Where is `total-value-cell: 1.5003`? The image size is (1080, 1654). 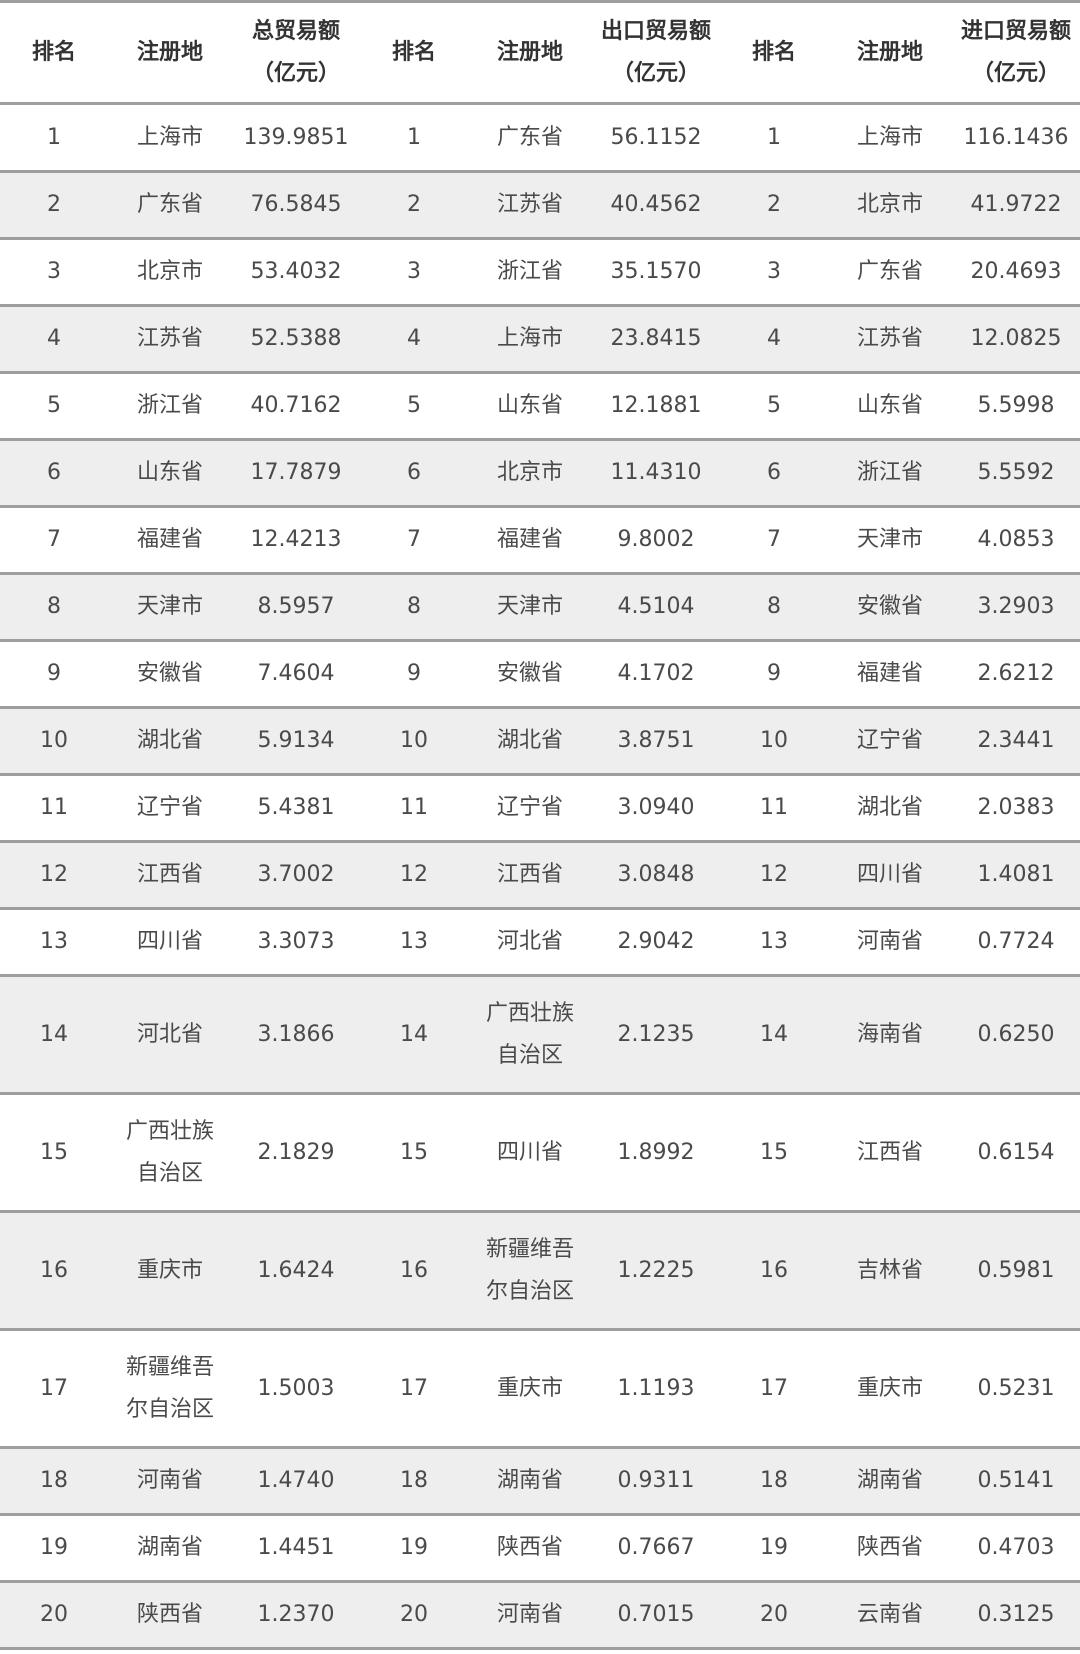
total-value-cell: 1.5003 is located at coordinates (296, 1389).